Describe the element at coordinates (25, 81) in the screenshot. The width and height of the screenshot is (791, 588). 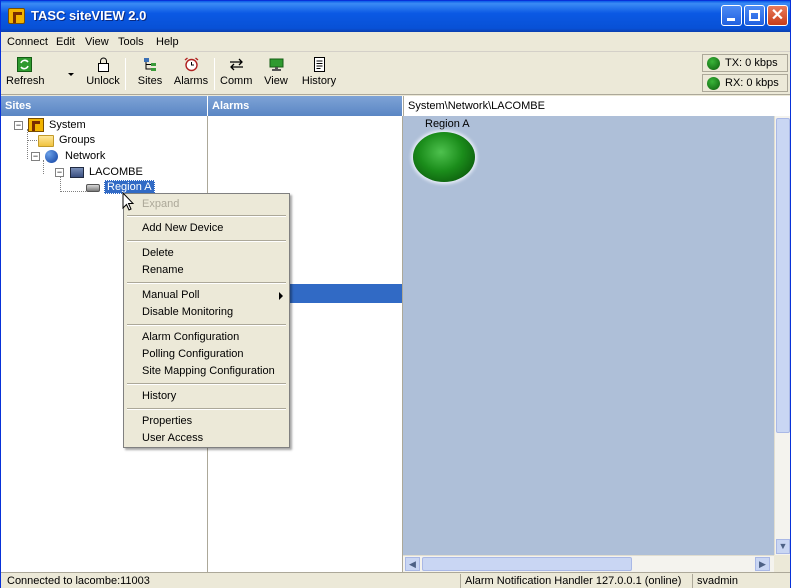
I see `refresh-label: Refresh` at that location.